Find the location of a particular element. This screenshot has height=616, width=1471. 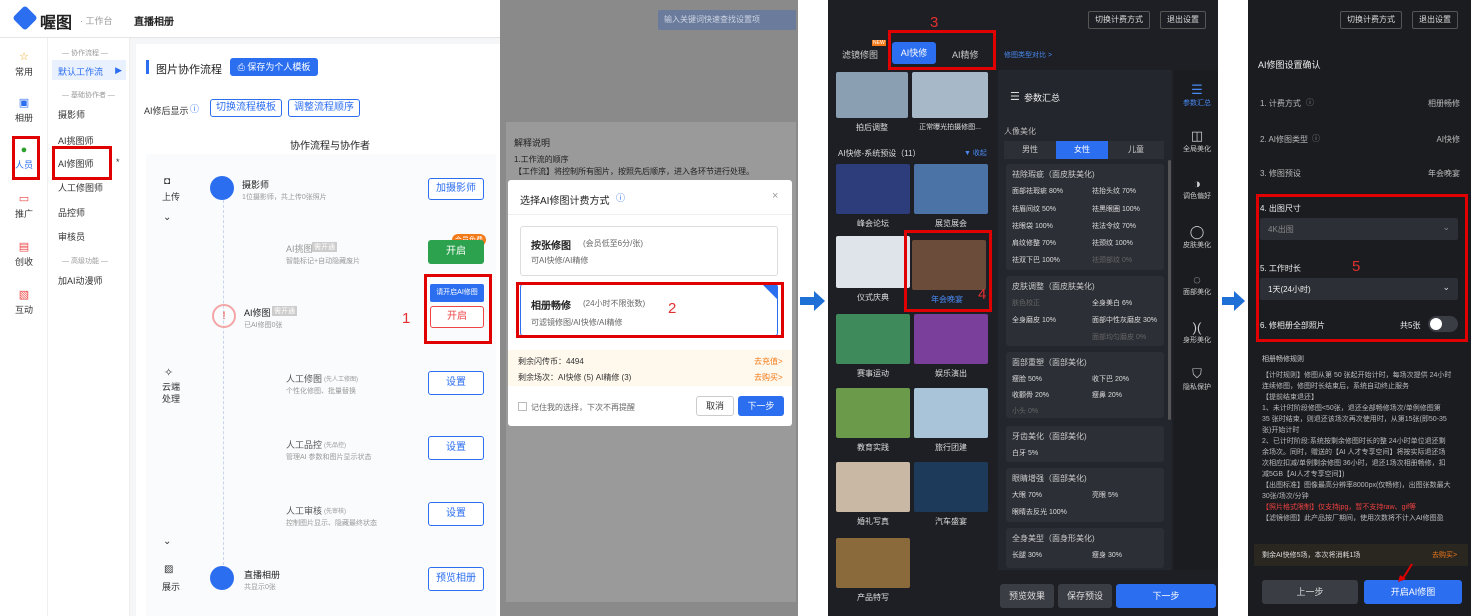

nav-people: ● 人员 is located at coordinates (24, 157).